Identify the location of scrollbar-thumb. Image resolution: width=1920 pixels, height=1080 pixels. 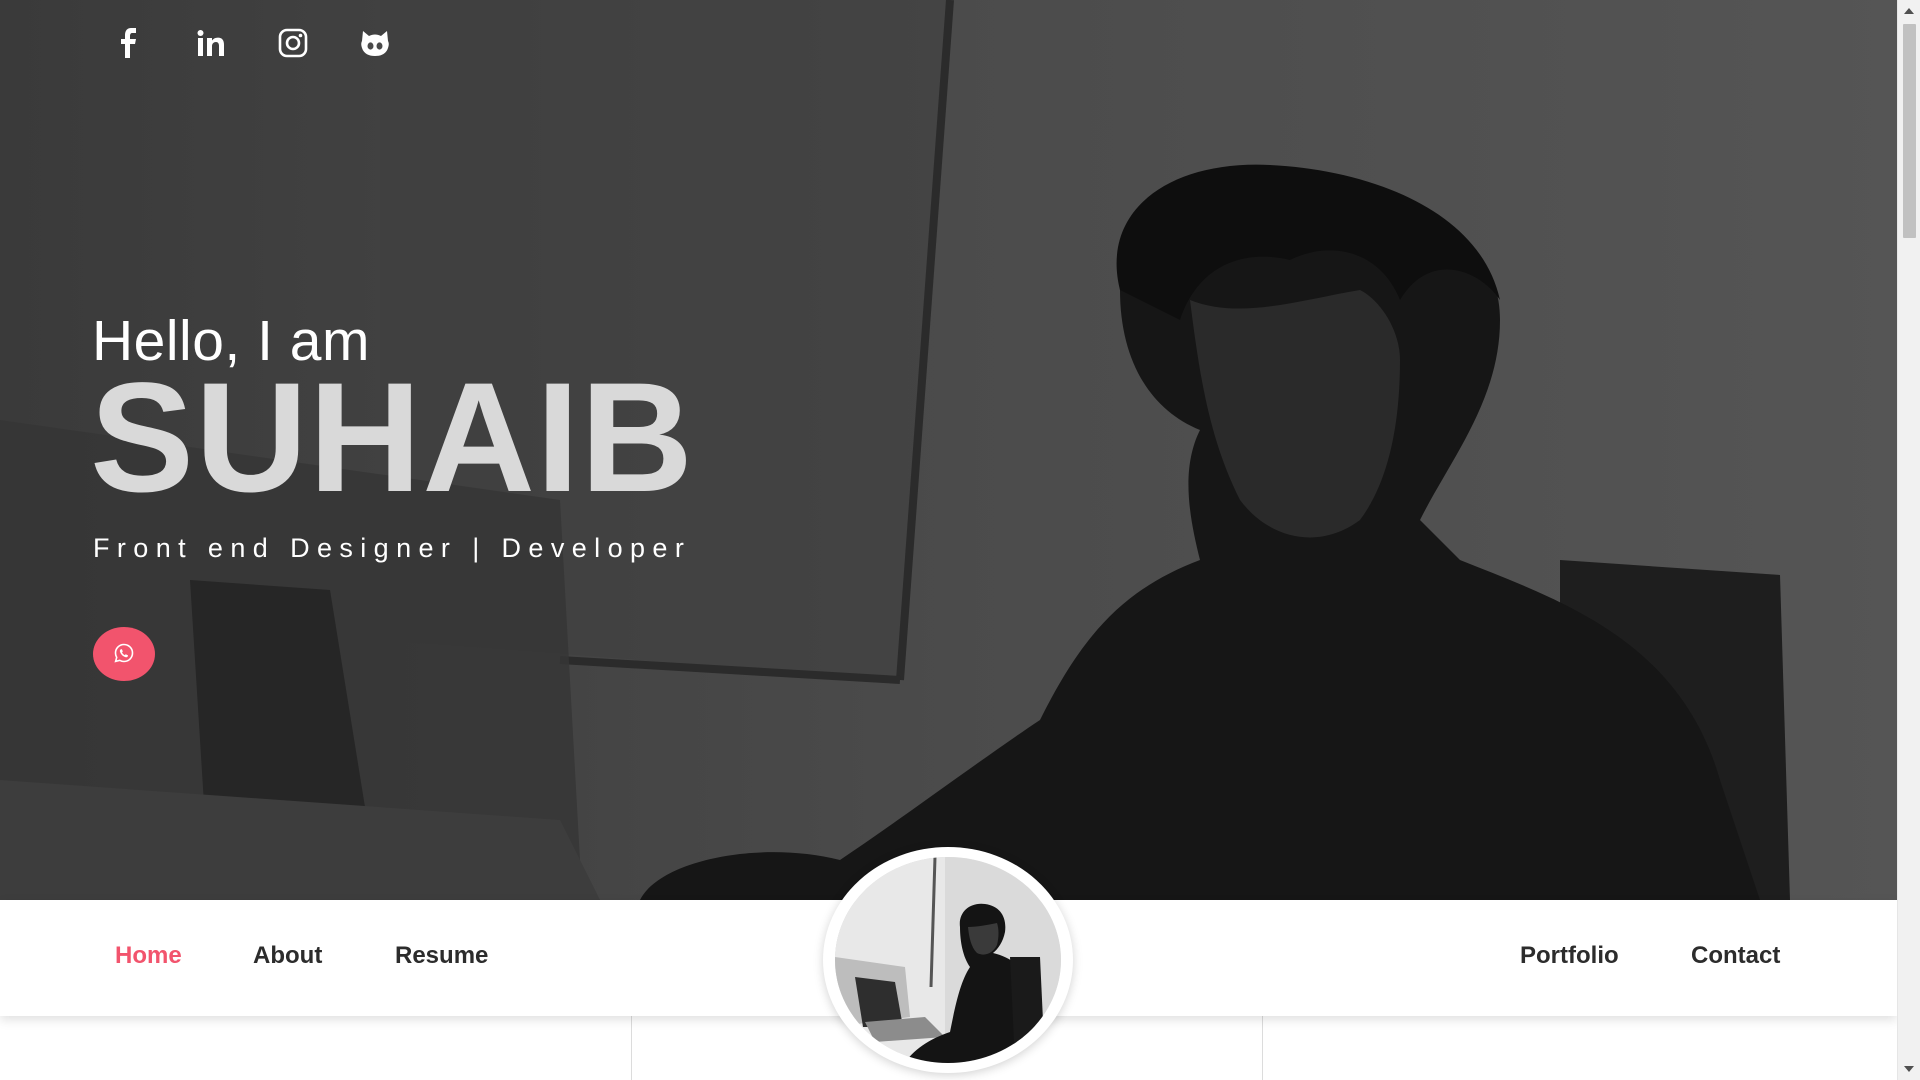
(1909, 131).